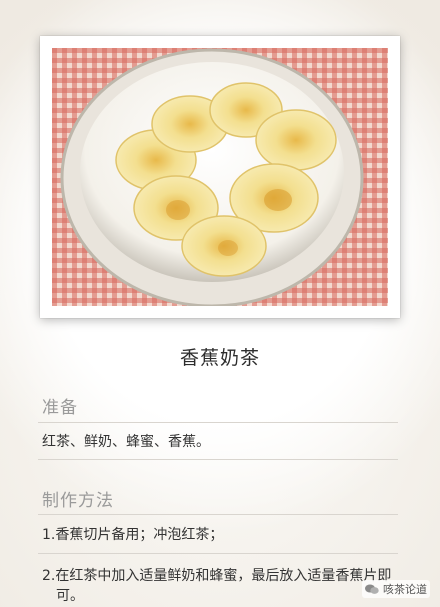 The height and width of the screenshot is (607, 440). I want to click on prep-ingredients: 红茶、鲜奶、蜂蜜、香蕉。, so click(126, 442).